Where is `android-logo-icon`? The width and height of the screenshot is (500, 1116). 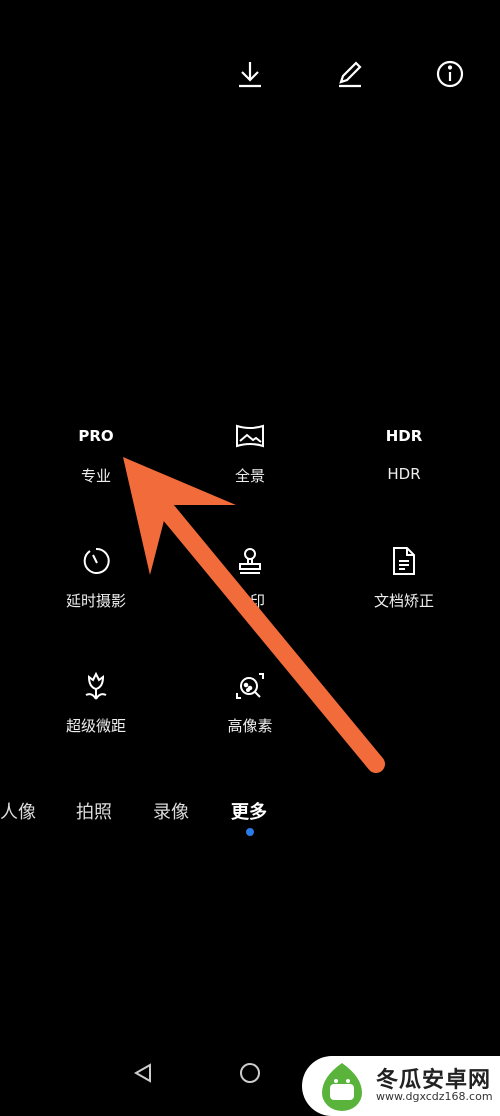 android-logo-icon is located at coordinates (342, 1087).